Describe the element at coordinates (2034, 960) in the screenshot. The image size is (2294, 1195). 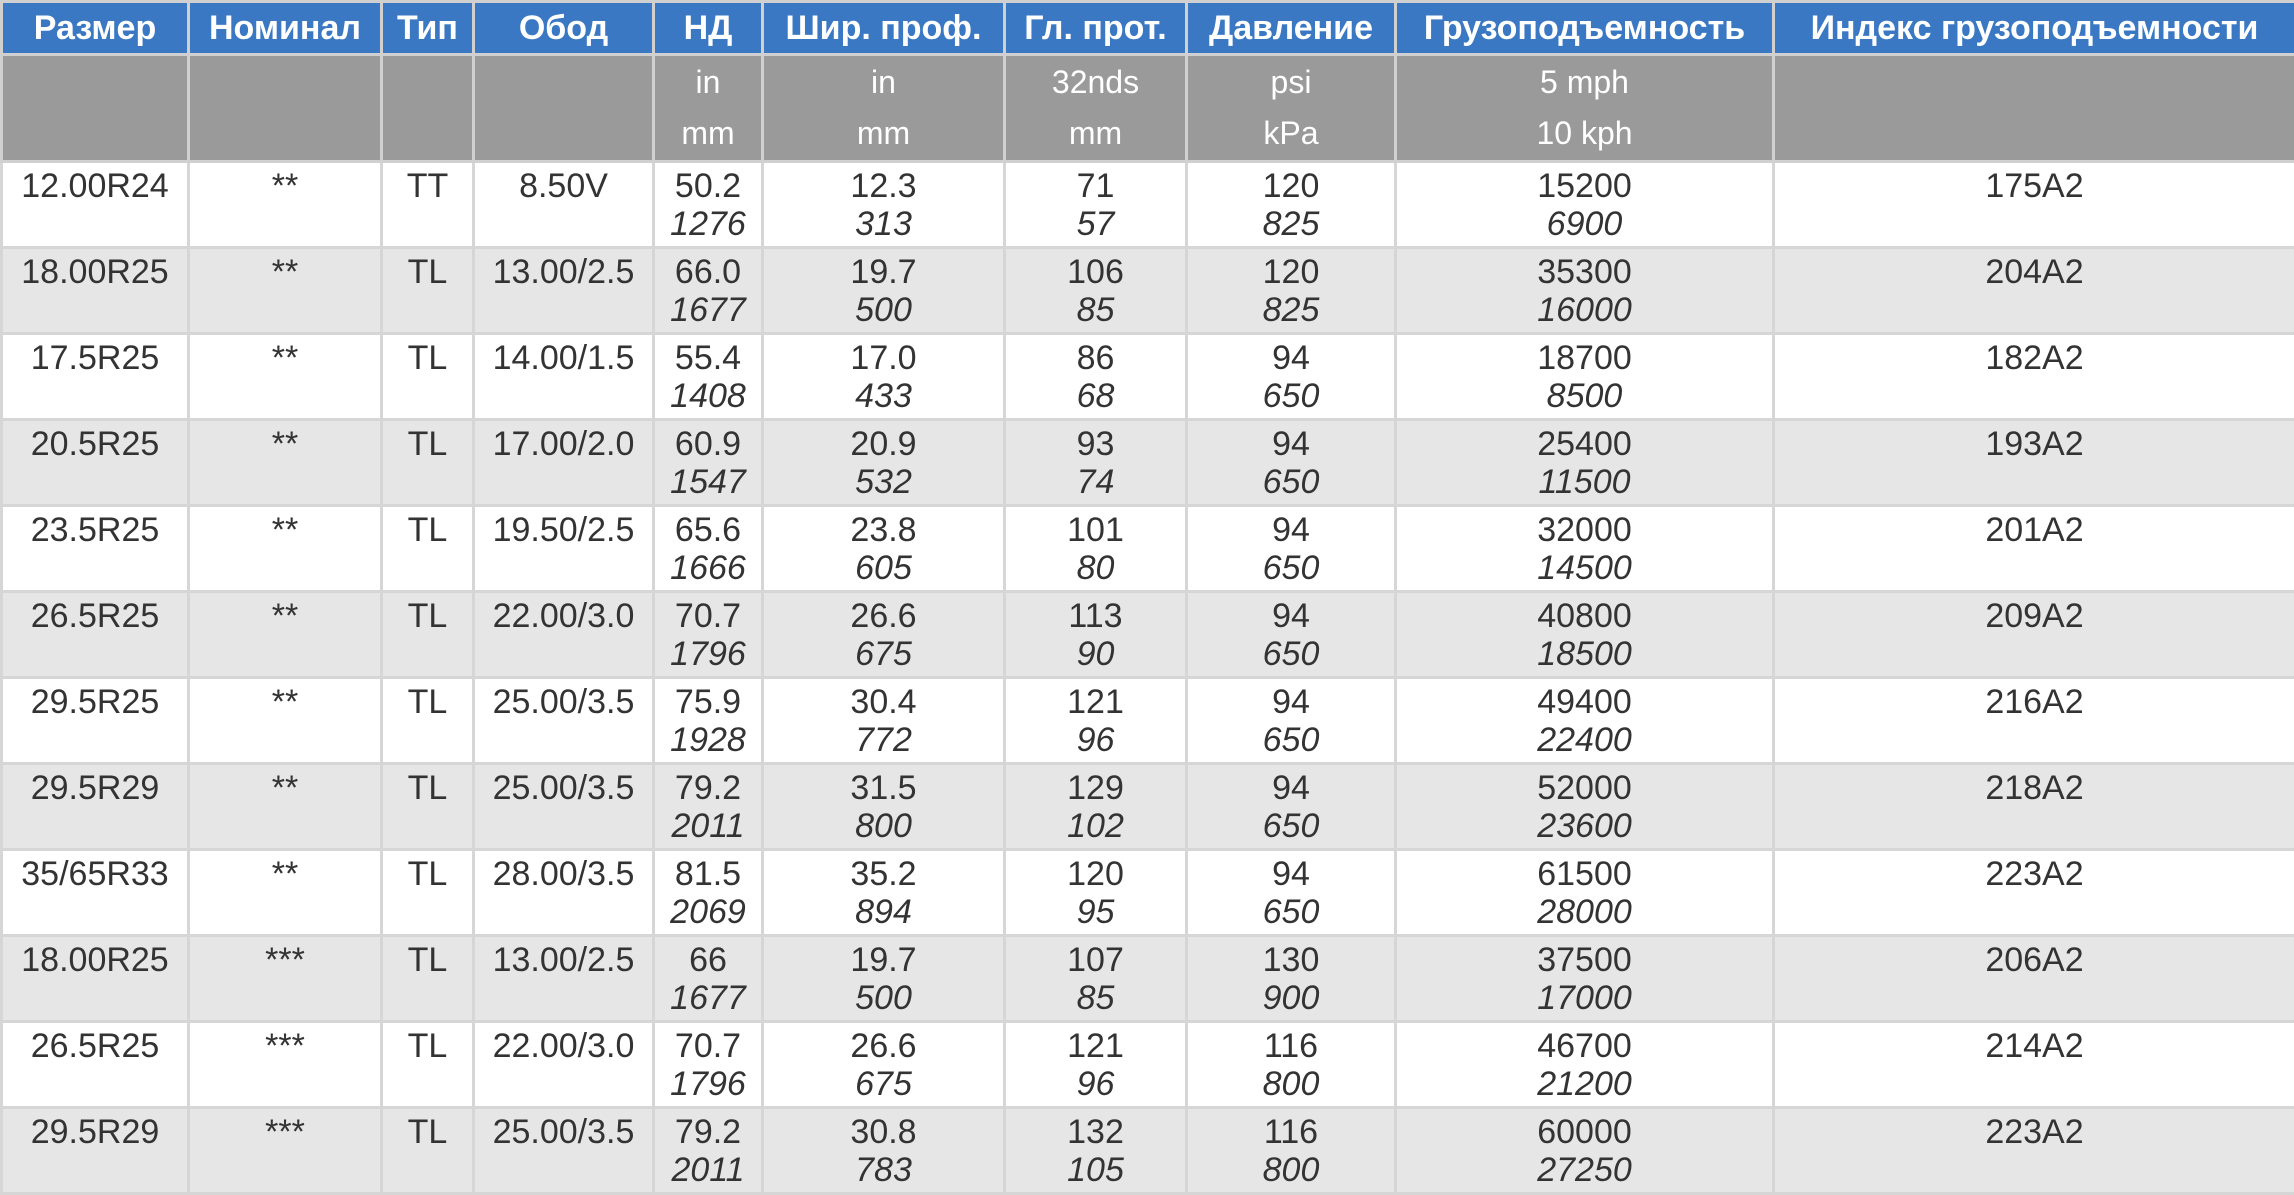
I see `index-value: 206A2` at that location.